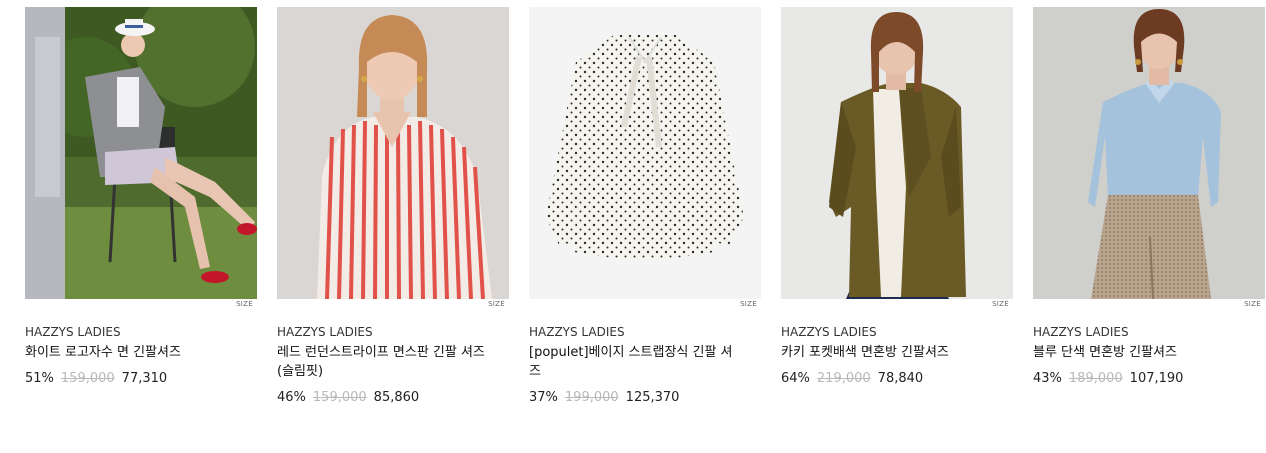 The image size is (1266, 453). What do you see at coordinates (1095, 378) in the screenshot?
I see `original-price: 189,000` at bounding box center [1095, 378].